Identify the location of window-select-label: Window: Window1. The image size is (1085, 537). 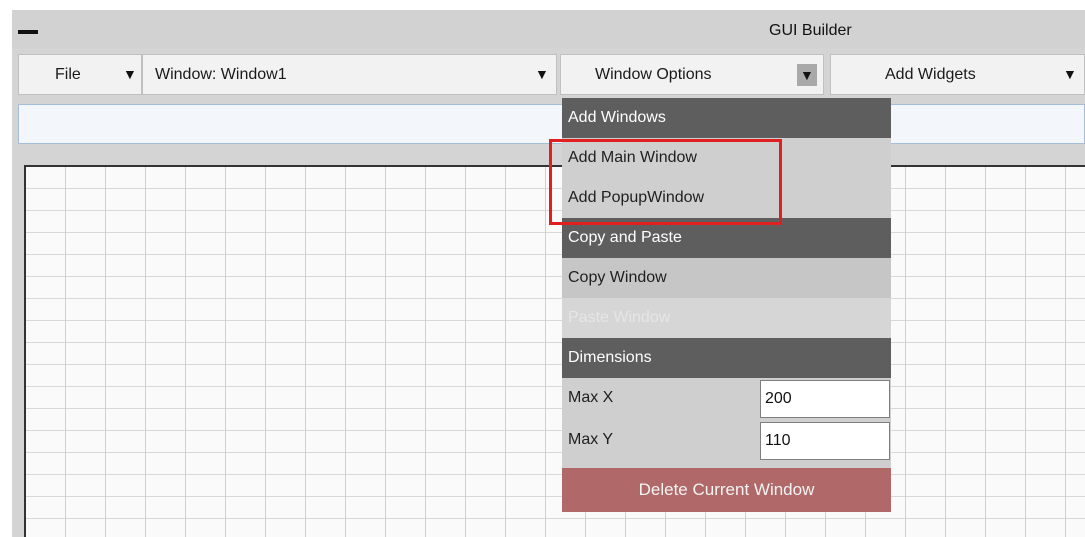
(221, 74).